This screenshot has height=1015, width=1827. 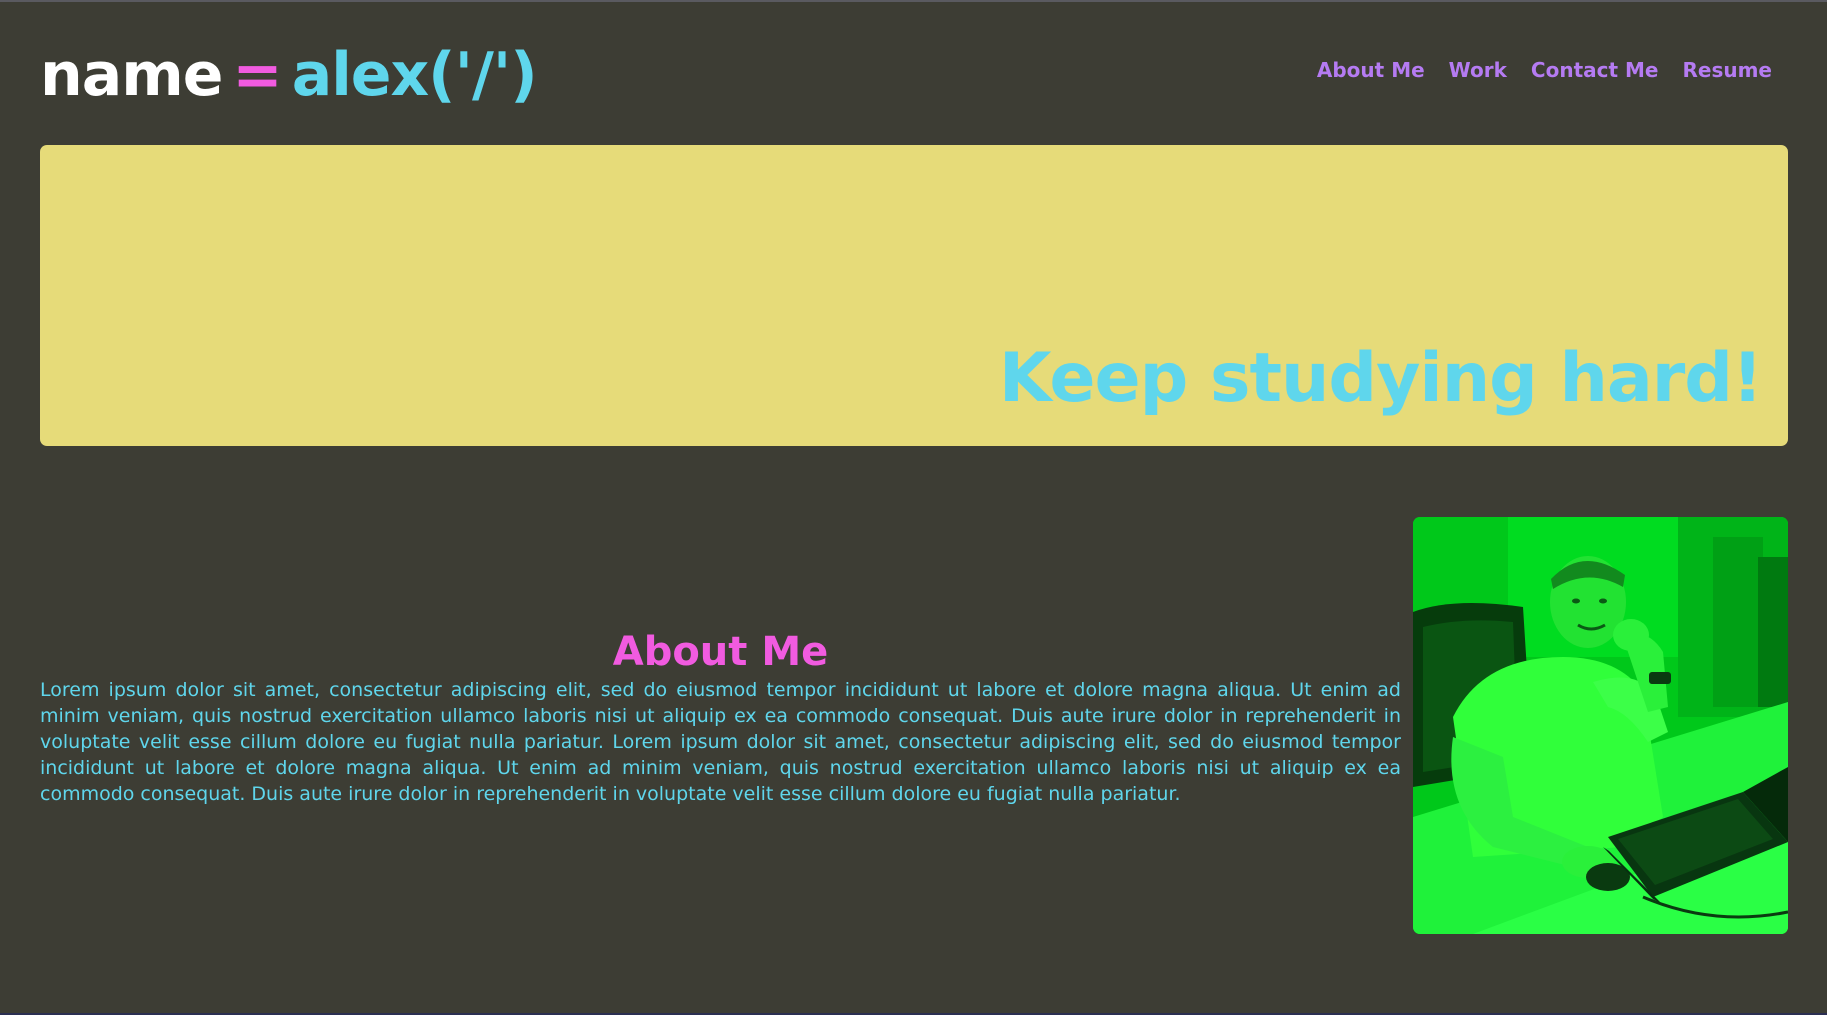 What do you see at coordinates (1595, 70) in the screenshot?
I see `nav-link-contact-me: Contact Me` at bounding box center [1595, 70].